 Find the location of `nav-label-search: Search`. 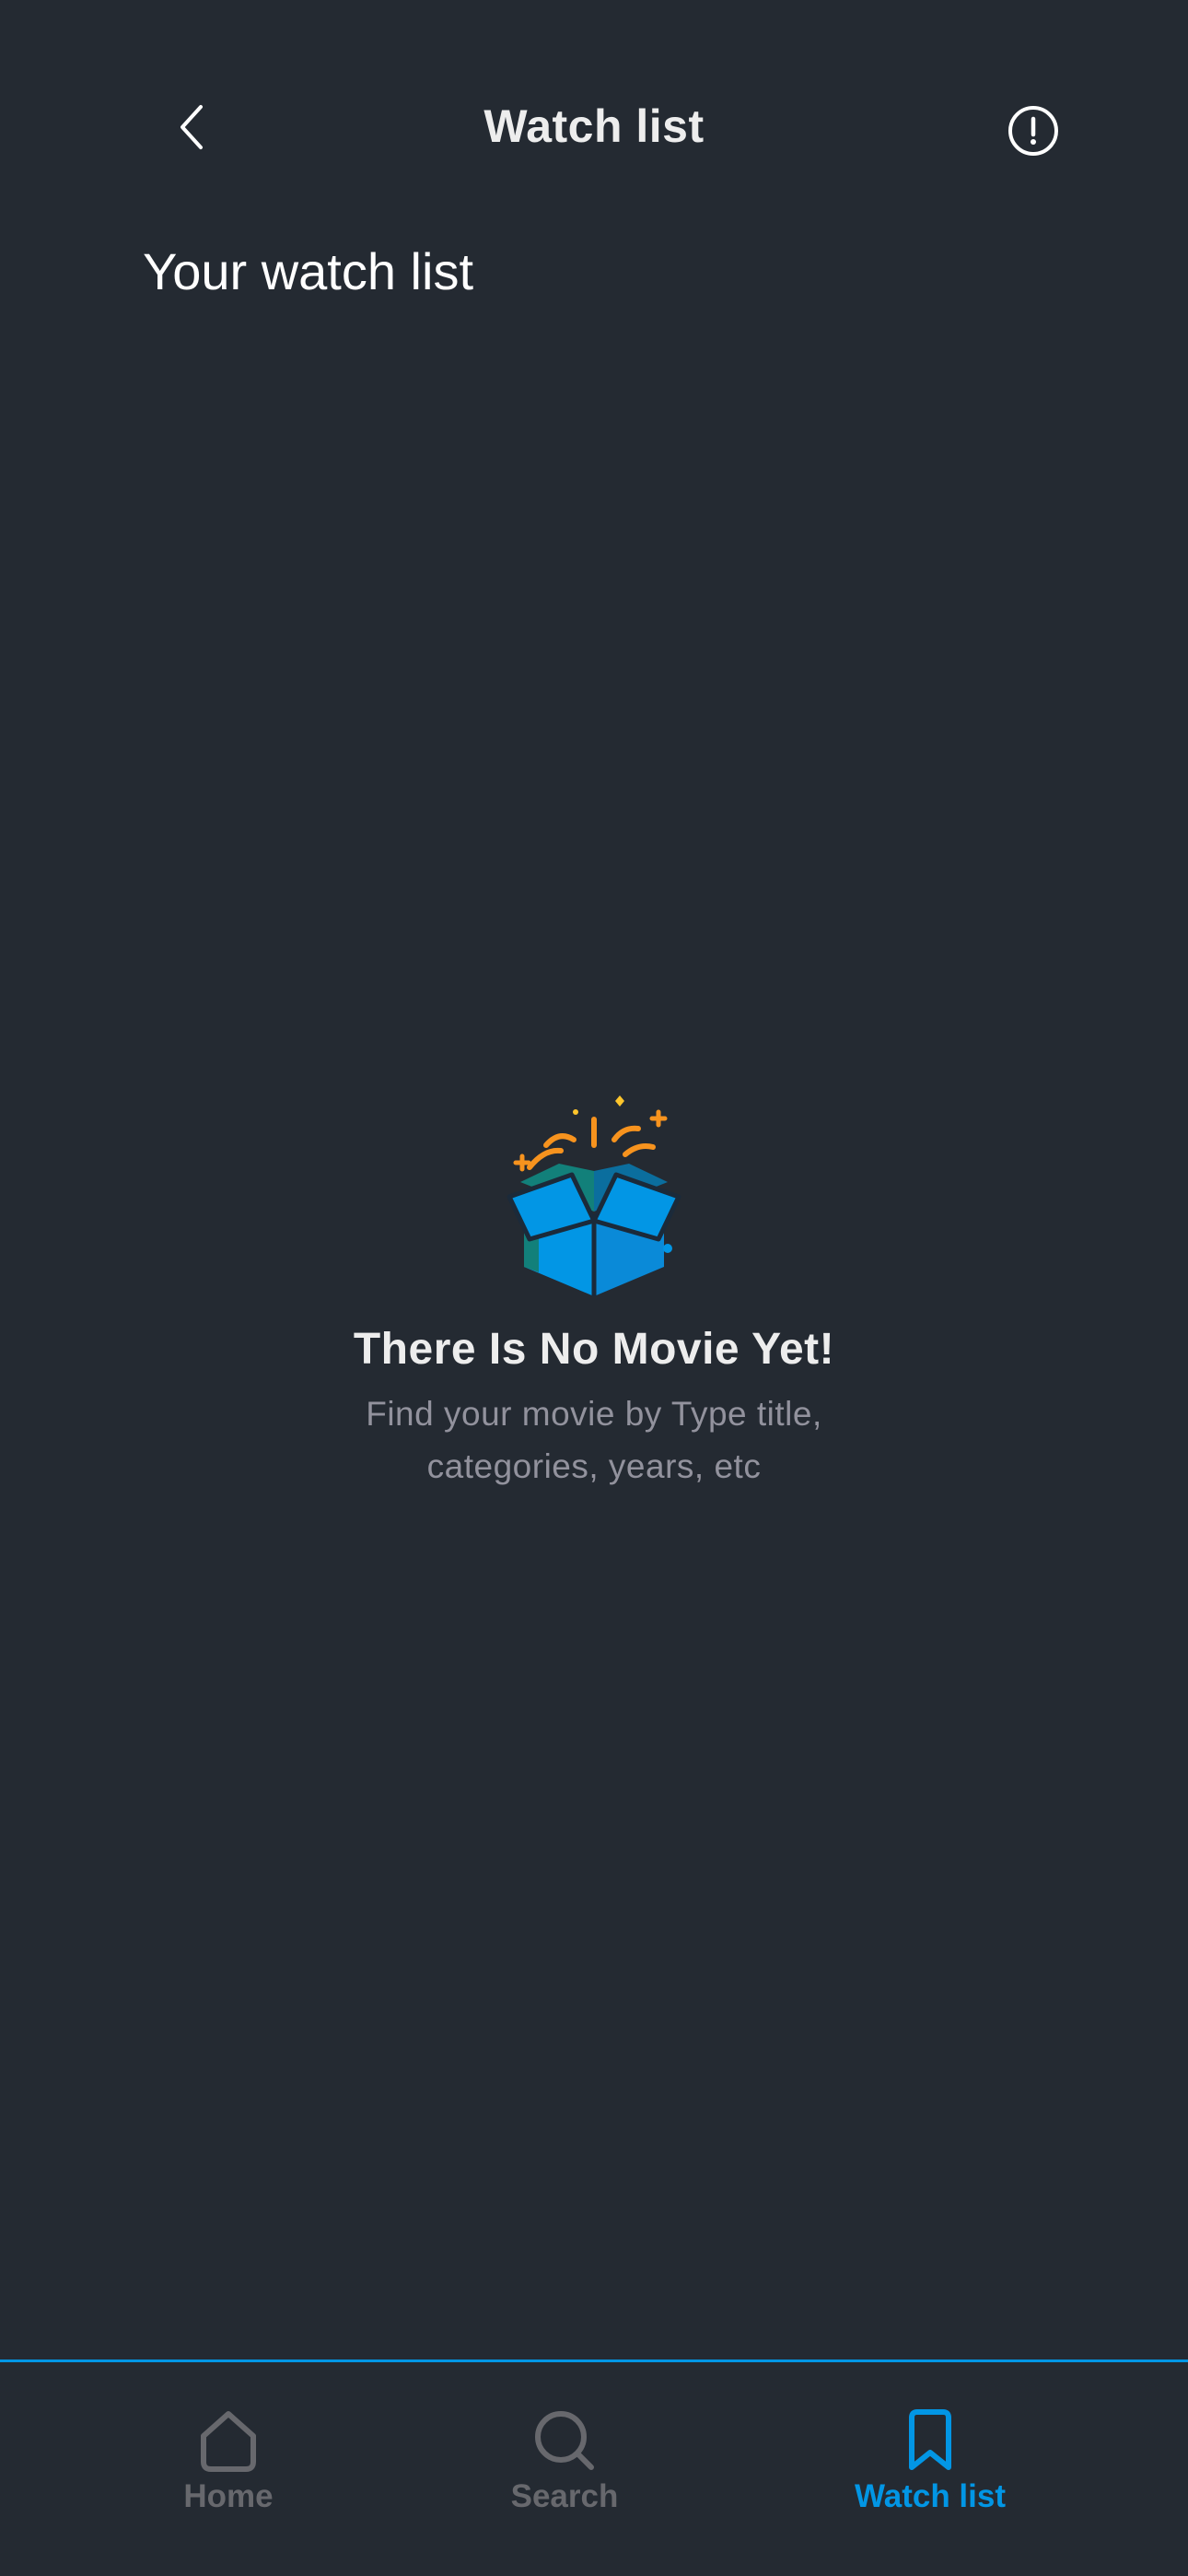

nav-label-search: Search is located at coordinates (564, 2496).